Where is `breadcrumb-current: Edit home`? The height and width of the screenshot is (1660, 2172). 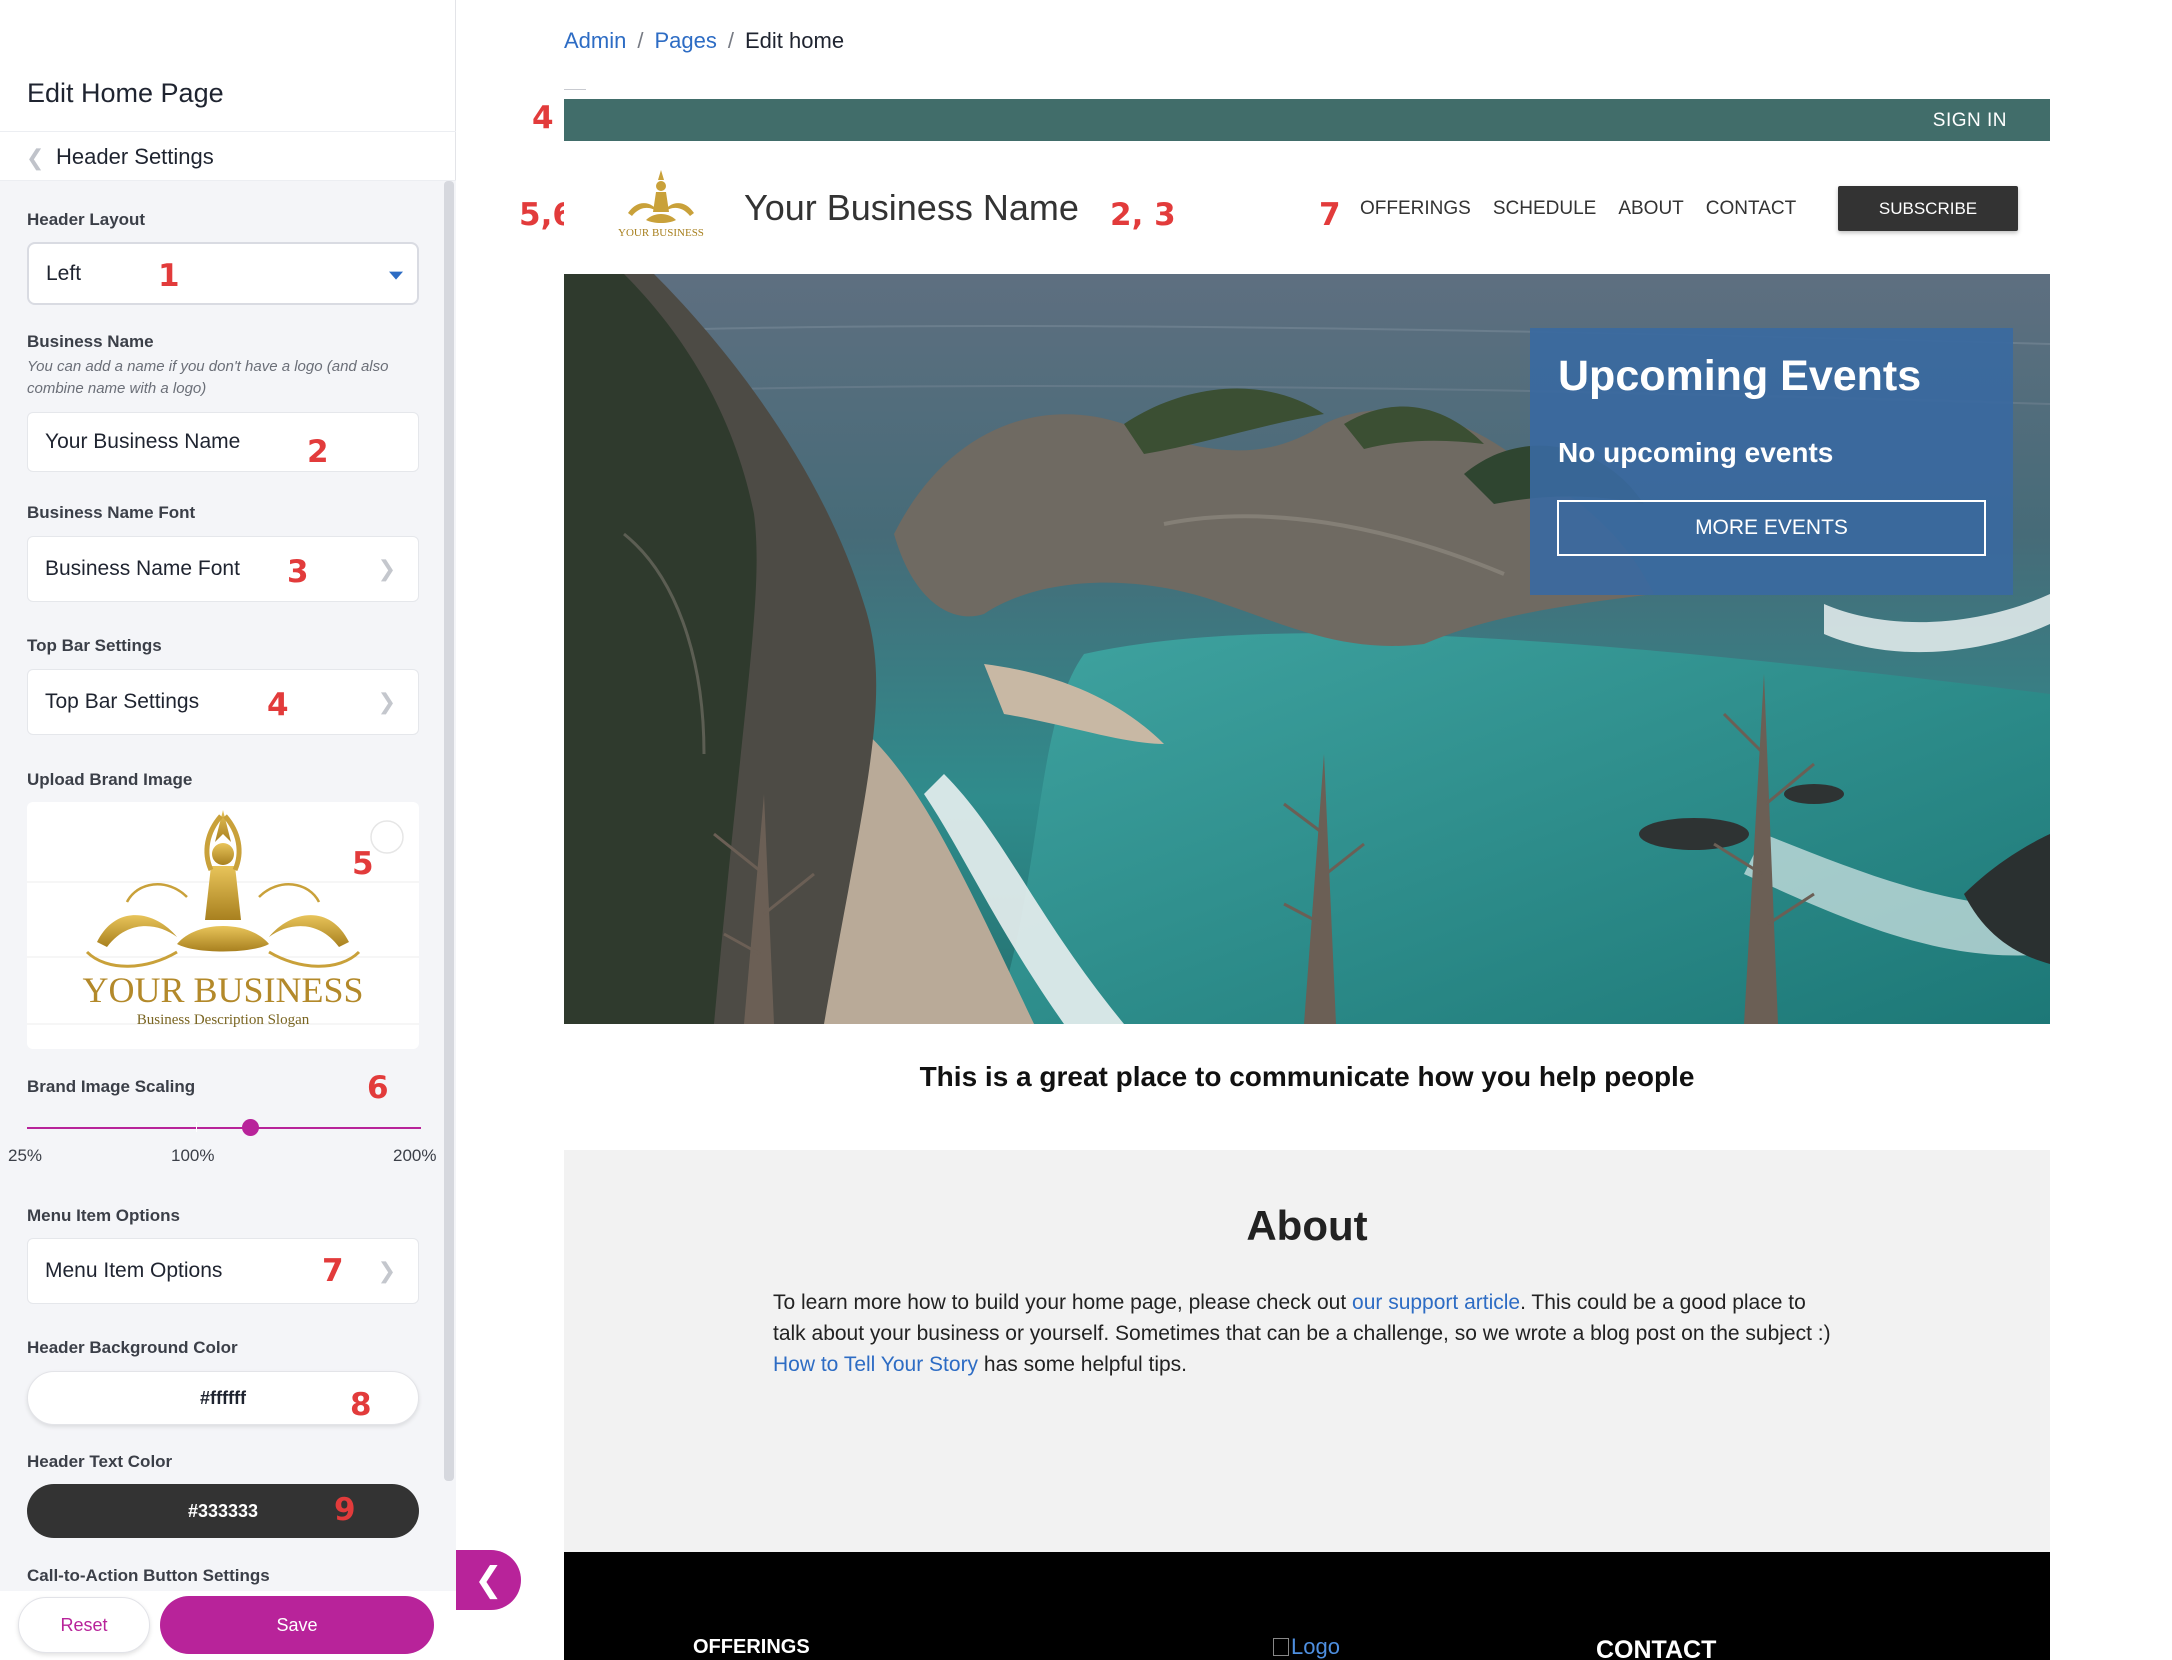
breadcrumb-current: Edit home is located at coordinates (795, 40).